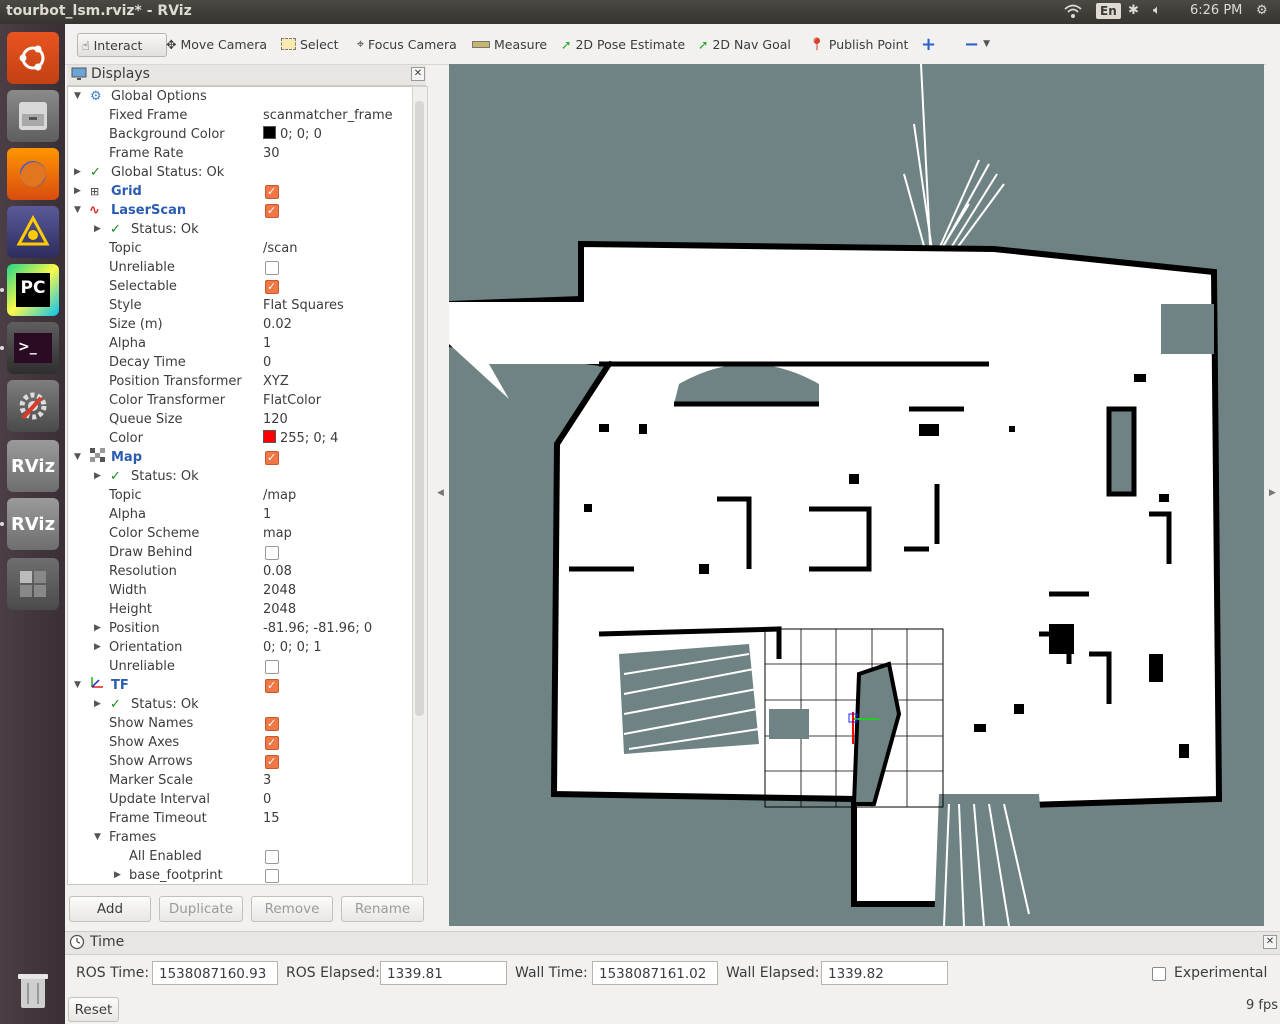 Image resolution: width=1280 pixels, height=1024 pixels. Describe the element at coordinates (240, 324) in the screenshot. I see `tree-row-size: Size (m) 0.02` at that location.